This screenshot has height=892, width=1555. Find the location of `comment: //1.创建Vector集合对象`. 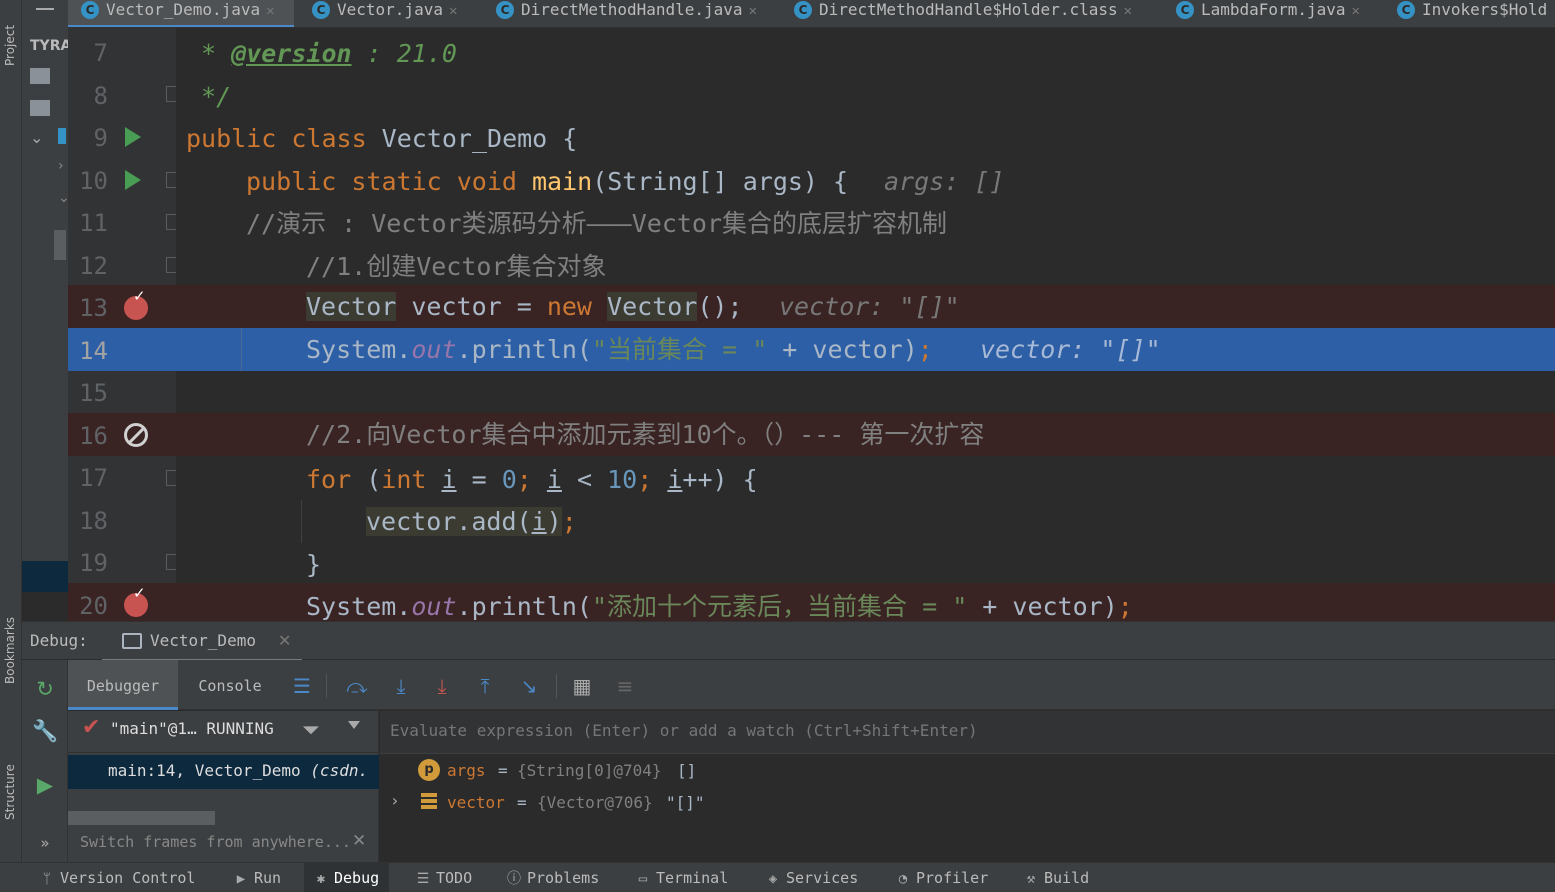

comment: //1.创建Vector集合对象 is located at coordinates (456, 266).